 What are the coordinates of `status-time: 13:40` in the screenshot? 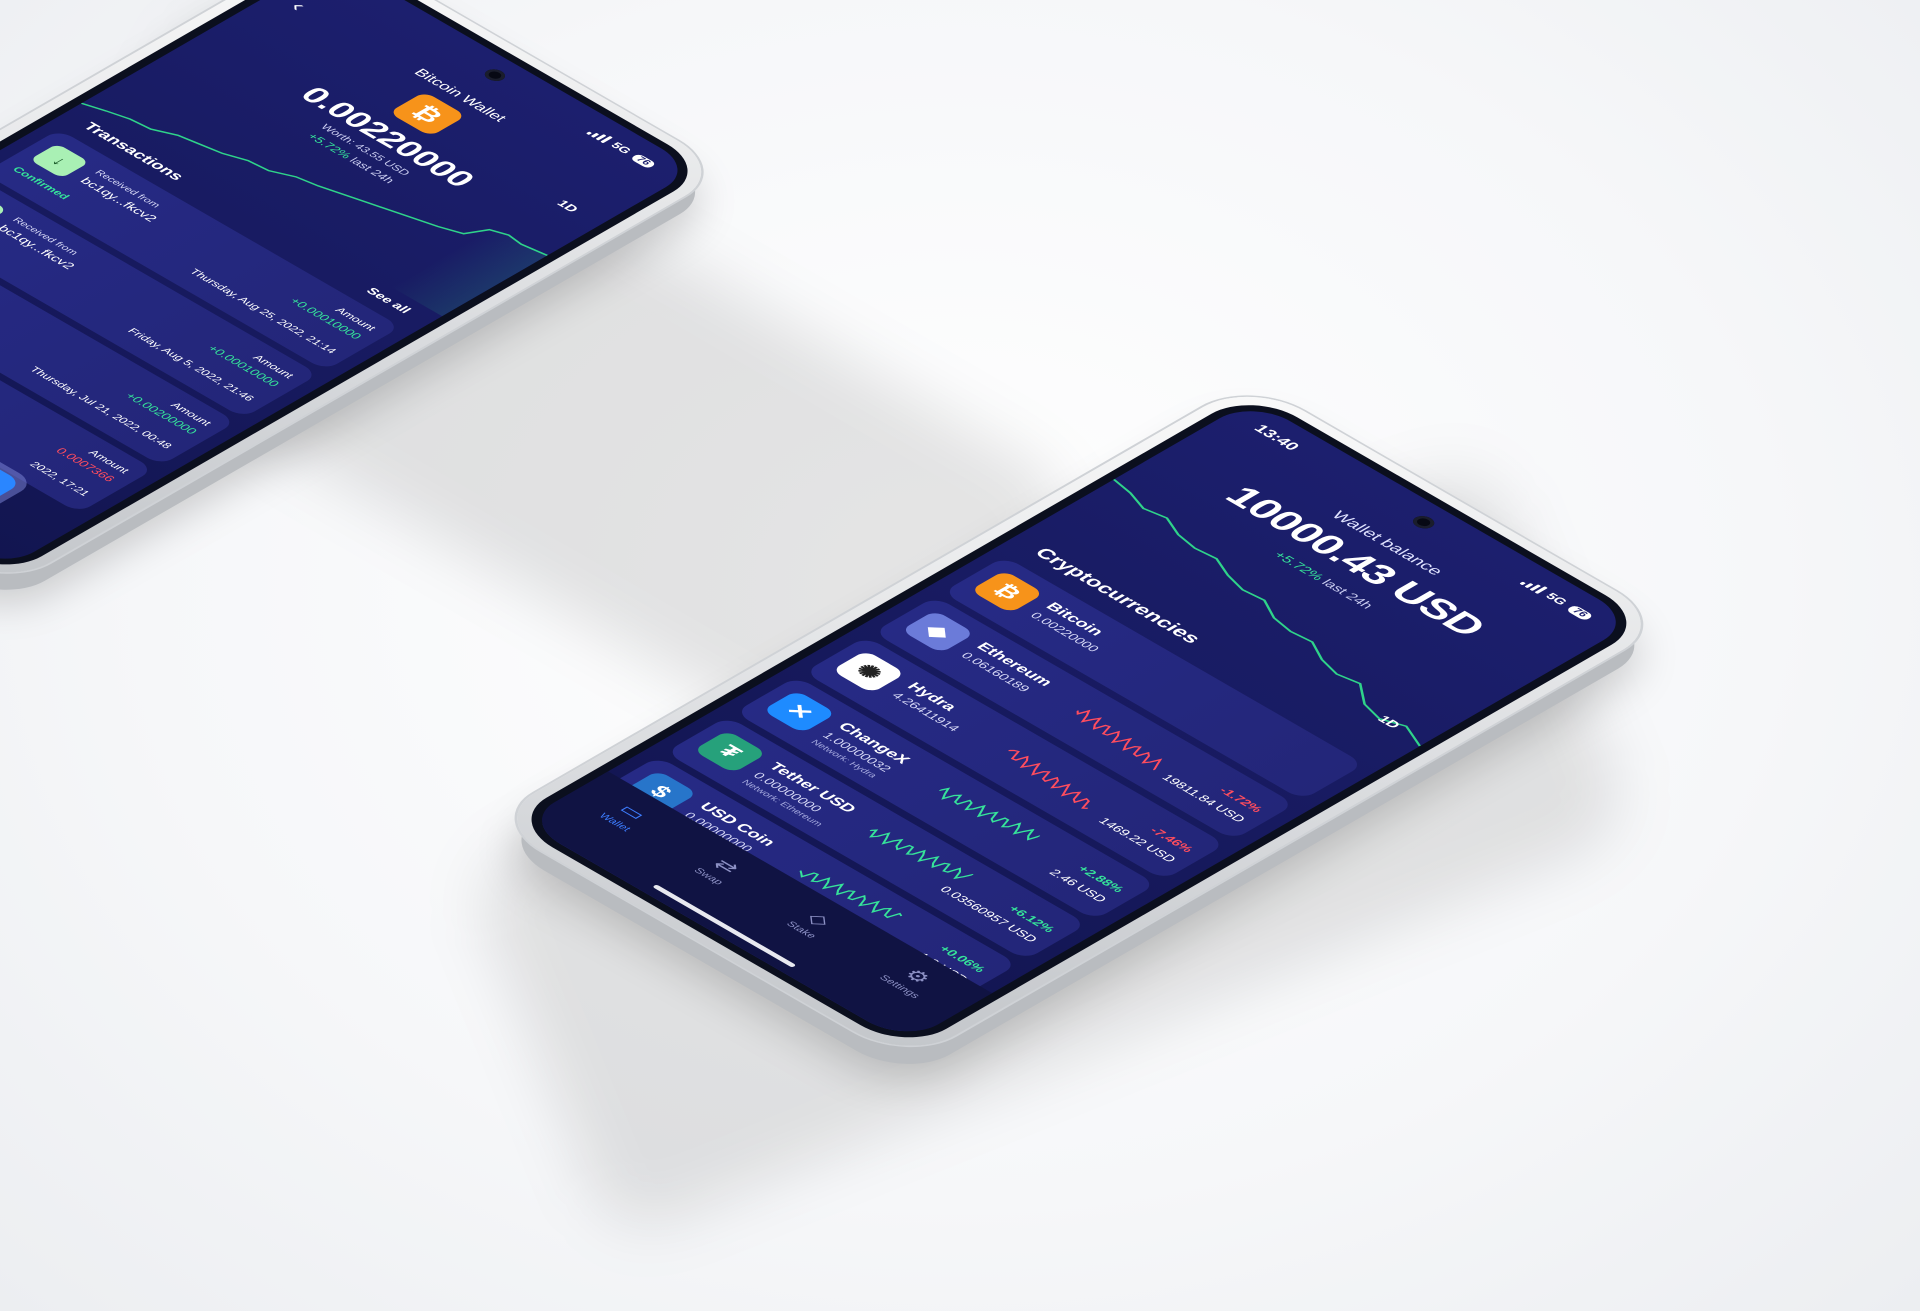 It's located at (1277, 437).